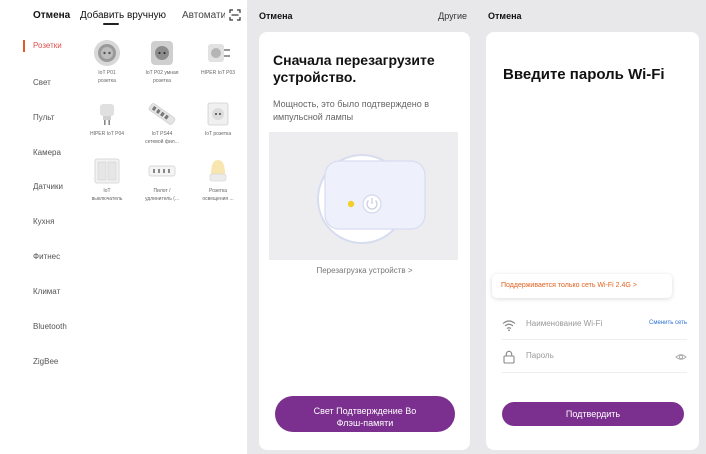  Describe the element at coordinates (111, 24) in the screenshot. I see `tab-active-indicator` at that location.